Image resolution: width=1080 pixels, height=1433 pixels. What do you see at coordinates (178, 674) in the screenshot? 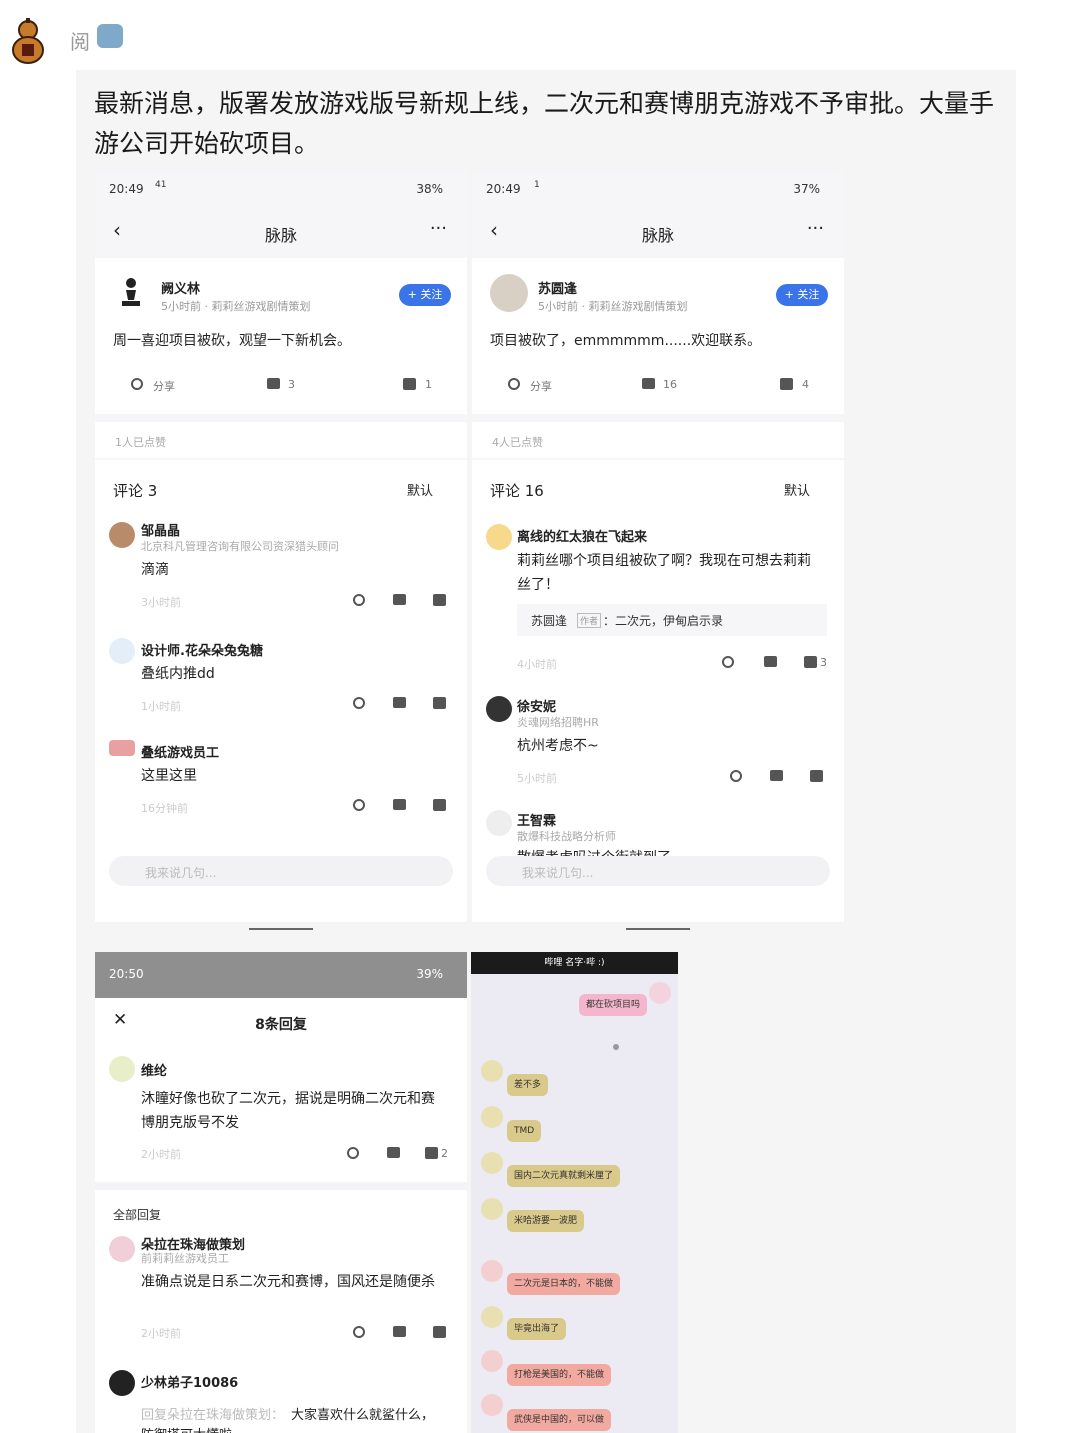
I see `comment-body: 叠纸内推dd` at bounding box center [178, 674].